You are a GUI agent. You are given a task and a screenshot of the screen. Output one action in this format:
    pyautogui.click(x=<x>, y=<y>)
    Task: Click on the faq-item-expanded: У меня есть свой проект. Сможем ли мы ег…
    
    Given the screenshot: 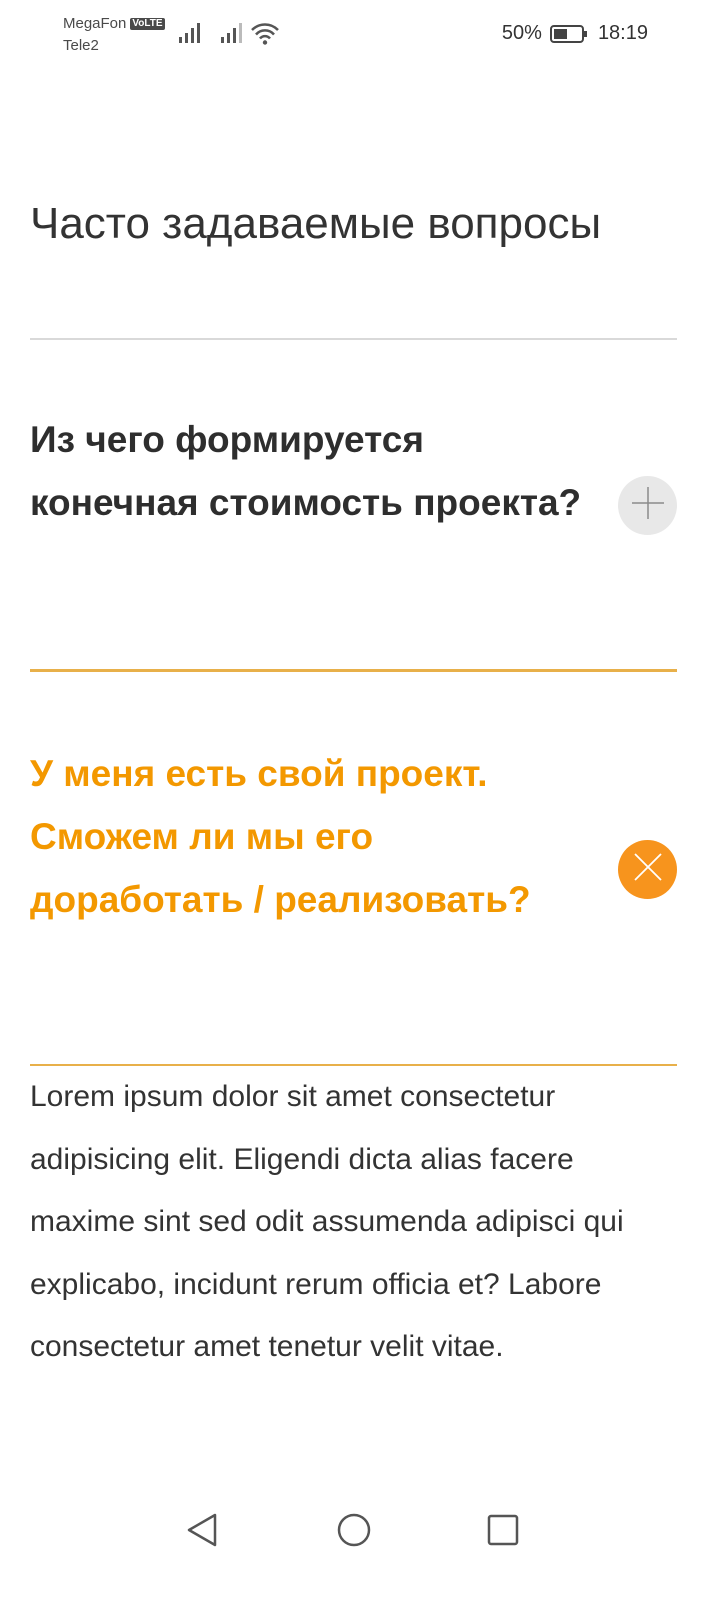 What is the action you would take?
    pyautogui.click(x=353, y=836)
    